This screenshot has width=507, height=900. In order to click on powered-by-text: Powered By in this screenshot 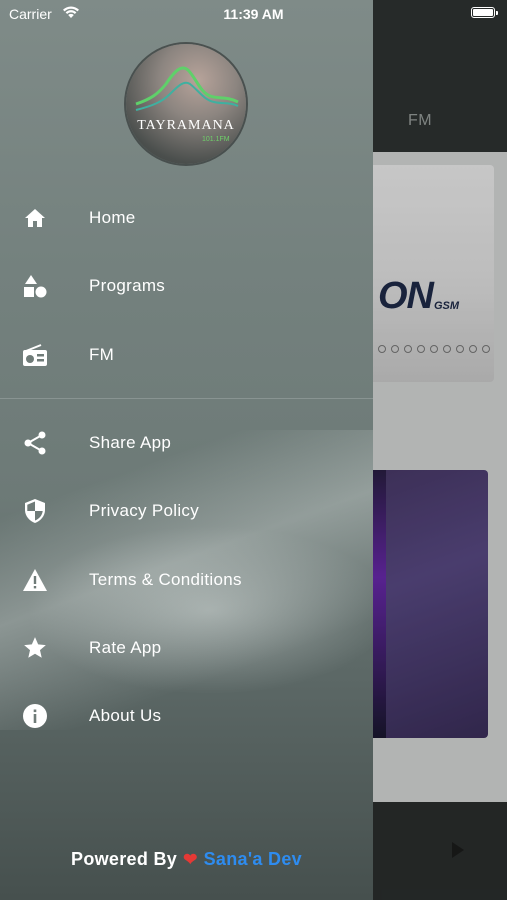, I will do `click(124, 859)`.